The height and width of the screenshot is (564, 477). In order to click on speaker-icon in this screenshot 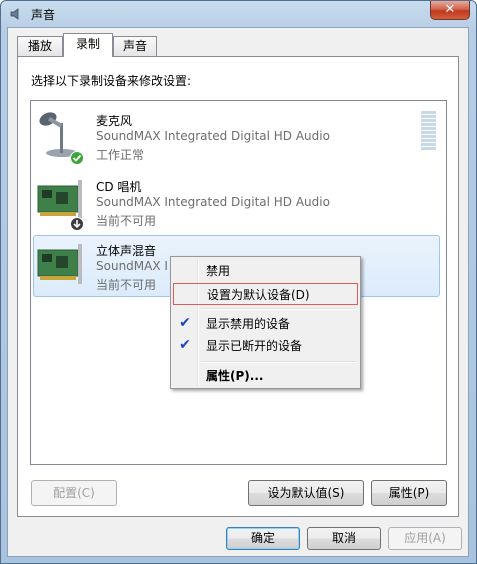, I will do `click(14, 14)`.